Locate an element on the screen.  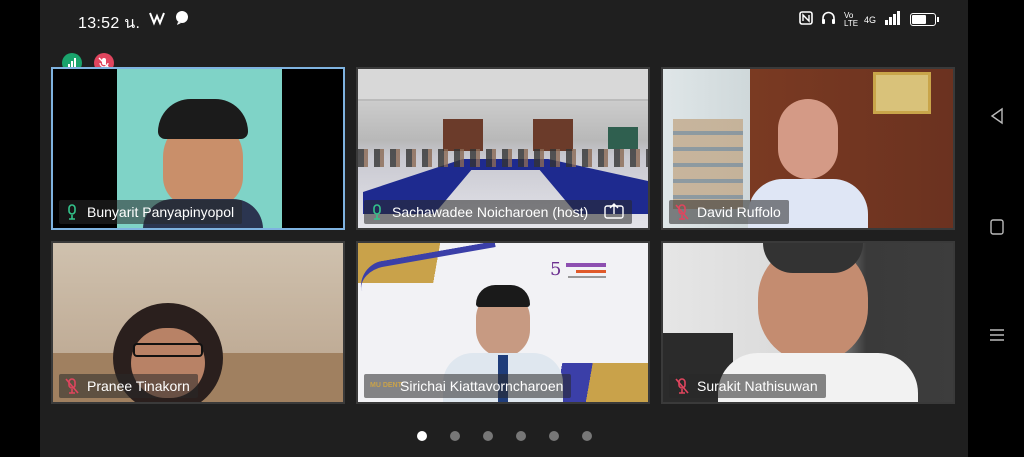
video-tile-surakit: Surakit Nathisuwan is located at coordinates (808, 322).